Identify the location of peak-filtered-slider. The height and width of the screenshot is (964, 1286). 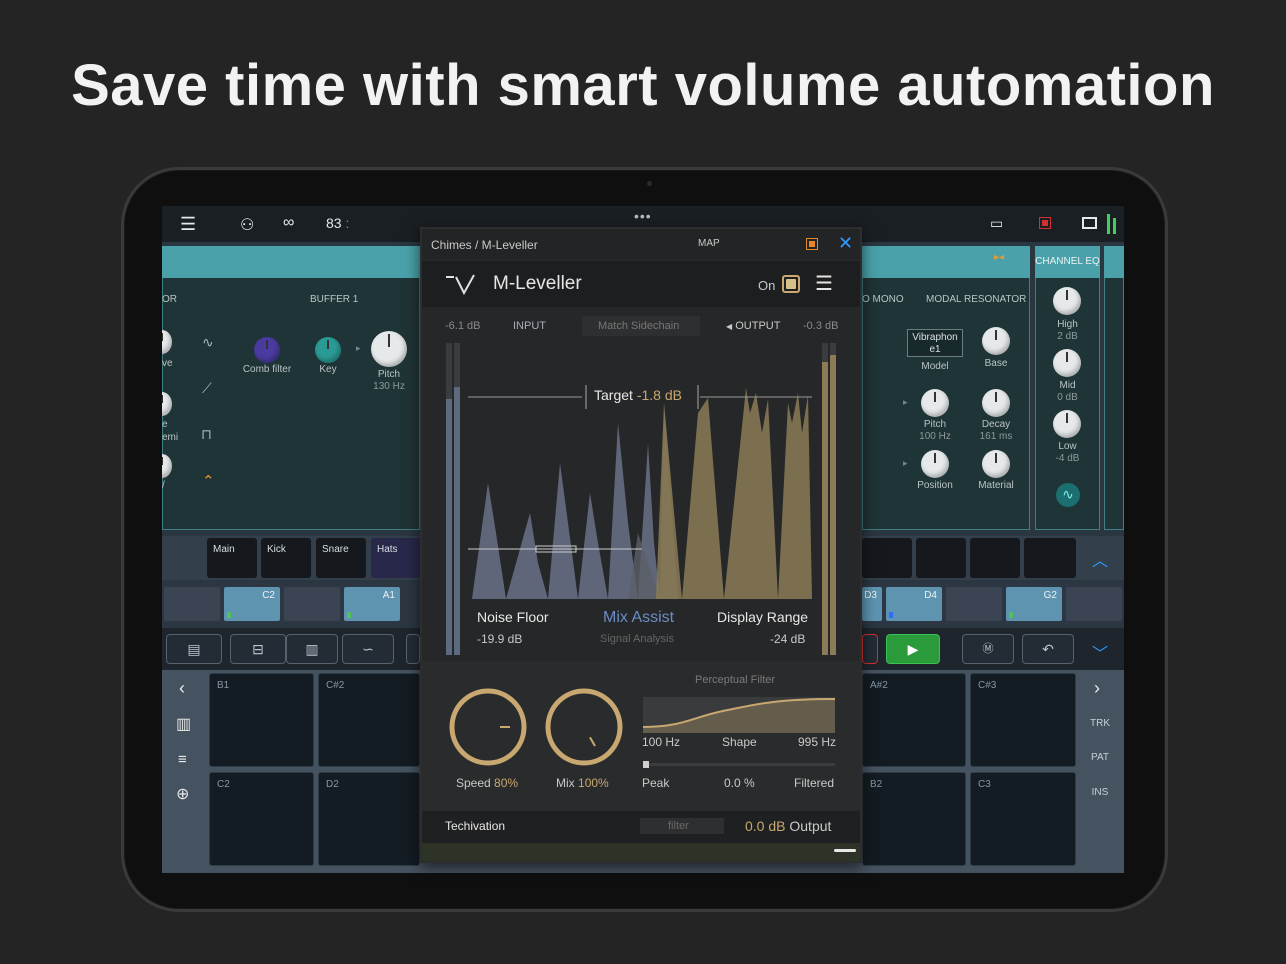
(739, 764).